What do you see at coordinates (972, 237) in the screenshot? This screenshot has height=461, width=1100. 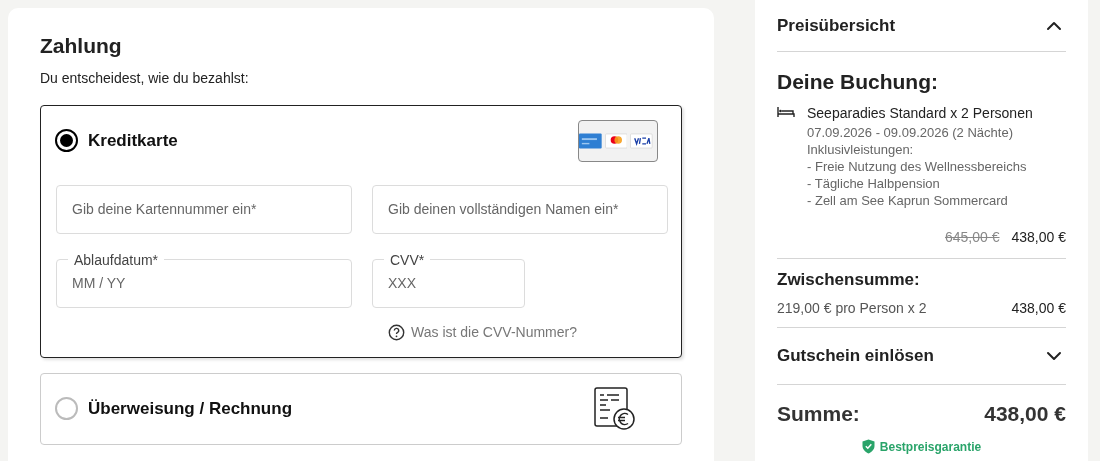 I see `old-price: 645,00 €` at bounding box center [972, 237].